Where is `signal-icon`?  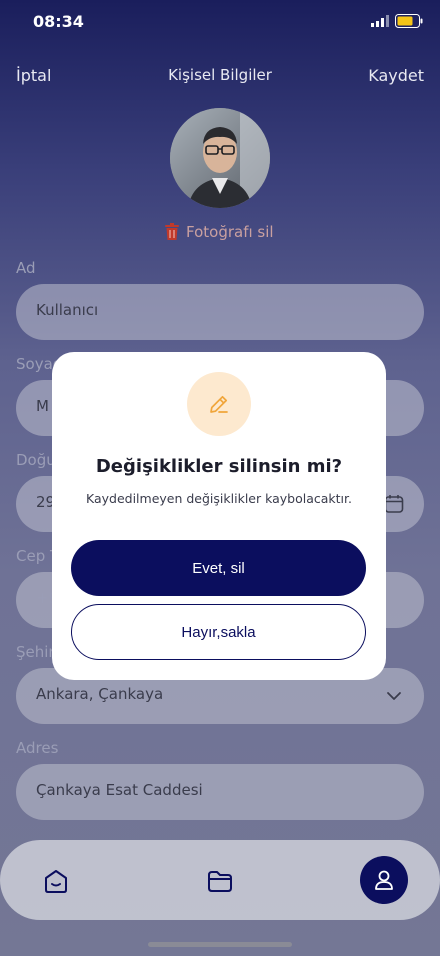
signal-icon is located at coordinates (380, 21).